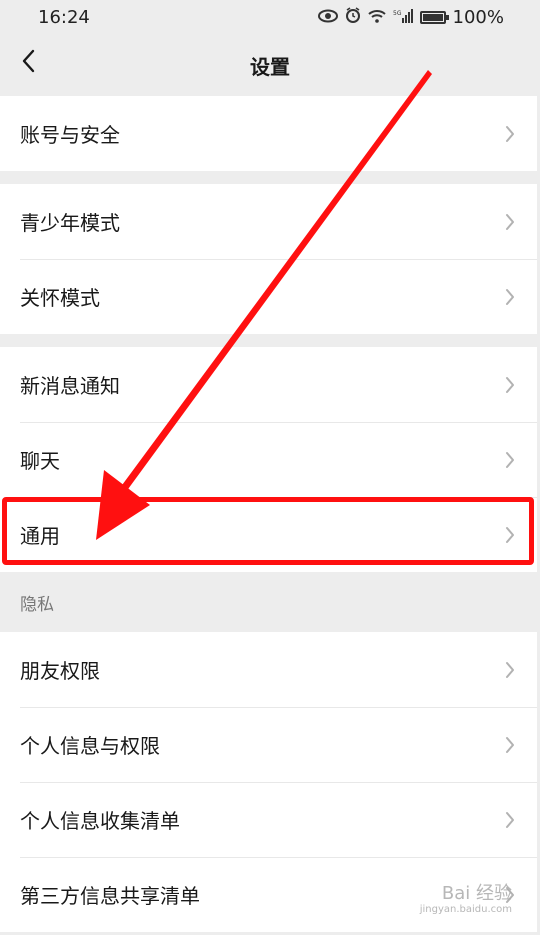 Image resolution: width=540 pixels, height=935 pixels. Describe the element at coordinates (327, 17) in the screenshot. I see `eye-icon` at that location.